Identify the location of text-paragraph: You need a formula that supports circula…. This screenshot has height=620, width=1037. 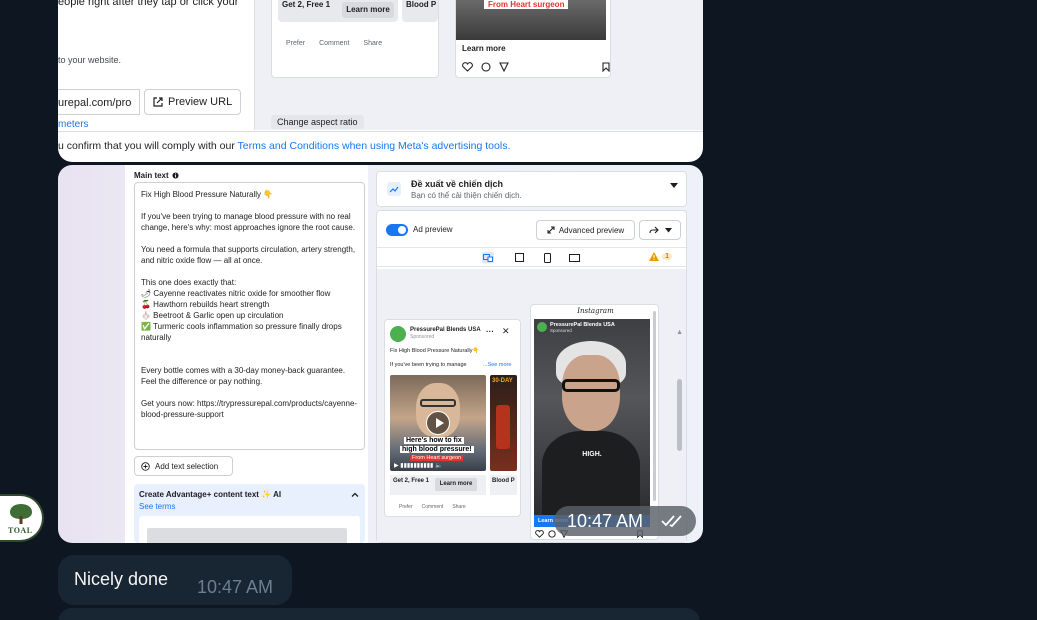
(248, 255).